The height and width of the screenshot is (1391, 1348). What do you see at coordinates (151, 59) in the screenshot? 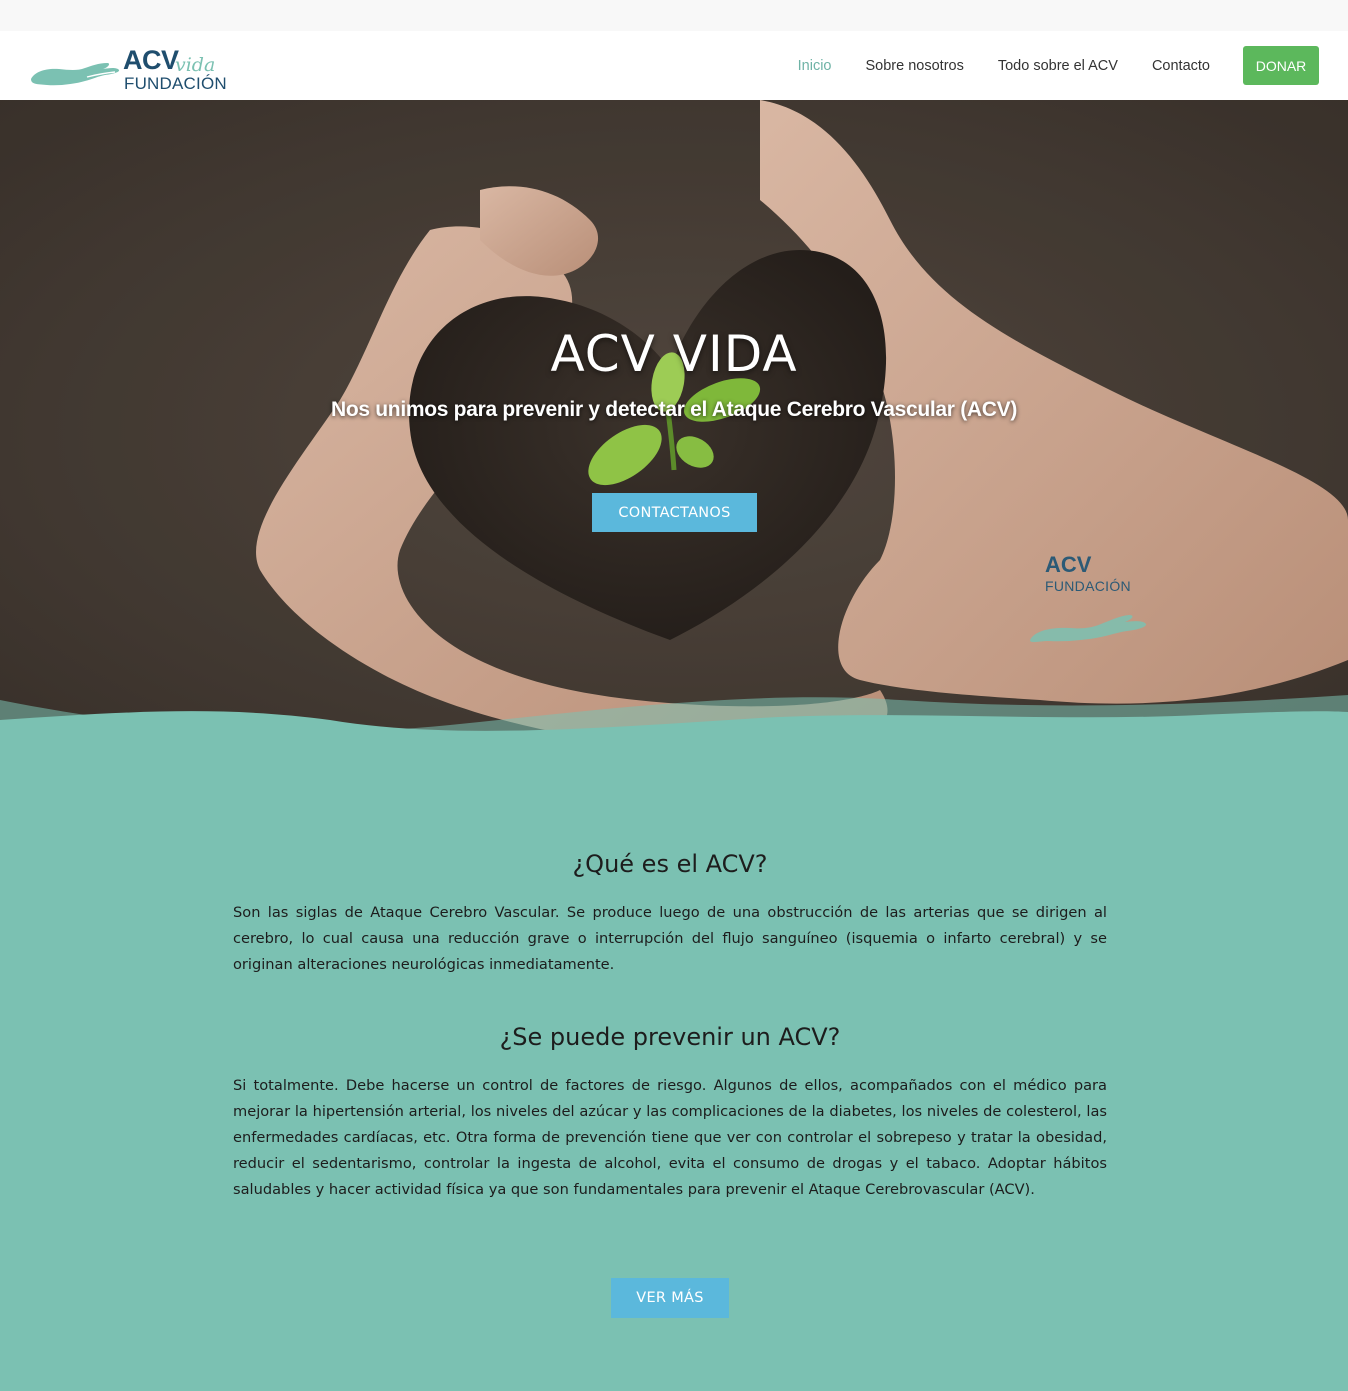
I see `logo-acv: ACV` at bounding box center [151, 59].